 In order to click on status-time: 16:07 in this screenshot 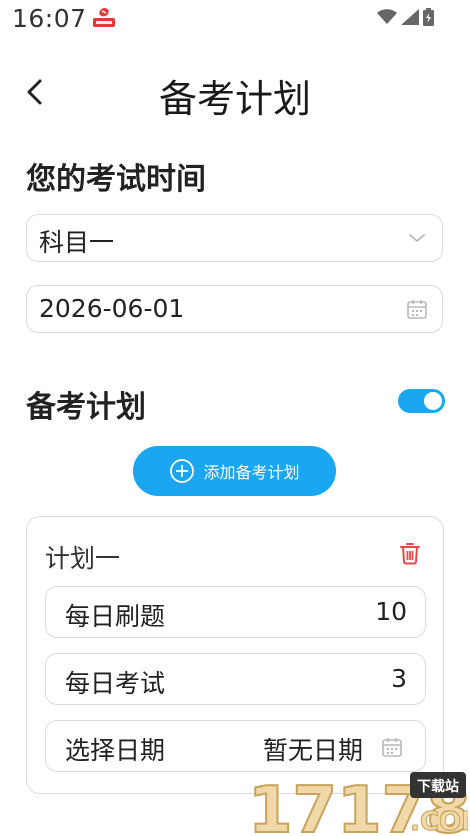, I will do `click(49, 18)`.